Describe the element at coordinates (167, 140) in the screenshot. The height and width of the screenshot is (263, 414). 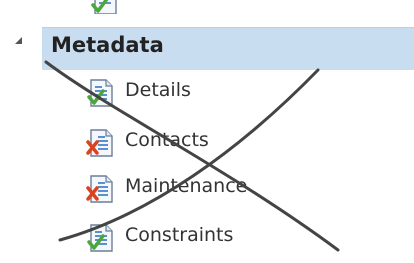
I see `tree-item-contacts-label: Contacts` at that location.